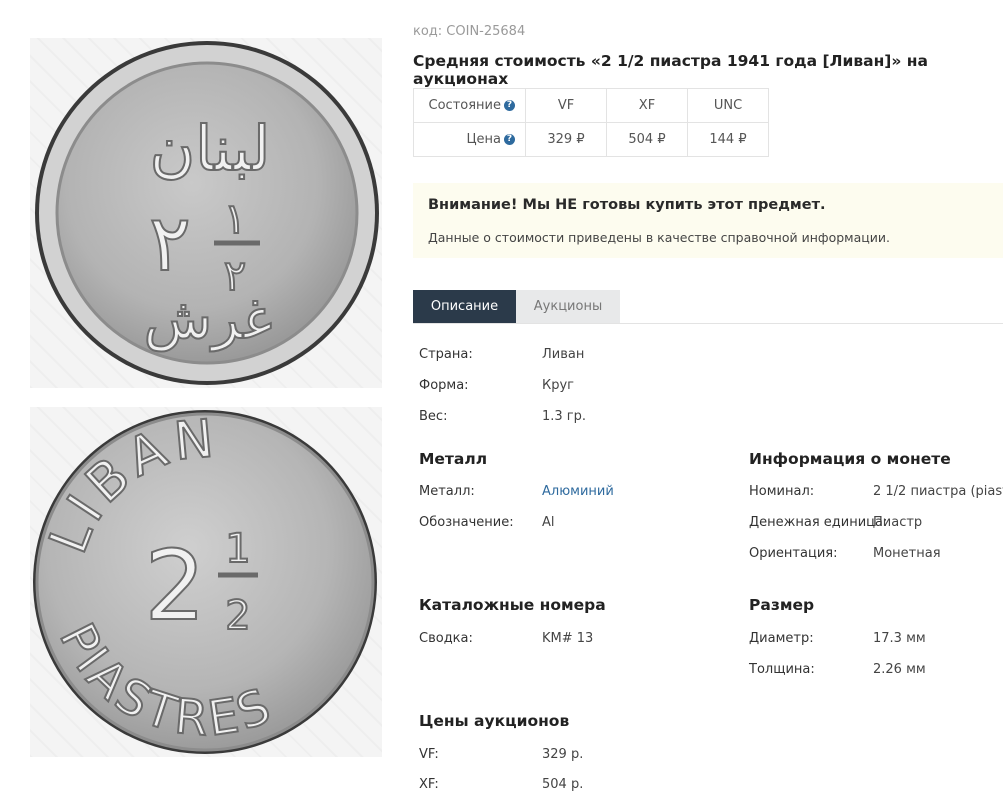 This screenshot has width=1003, height=792. I want to click on price-cell: 144 ₽, so click(728, 139).